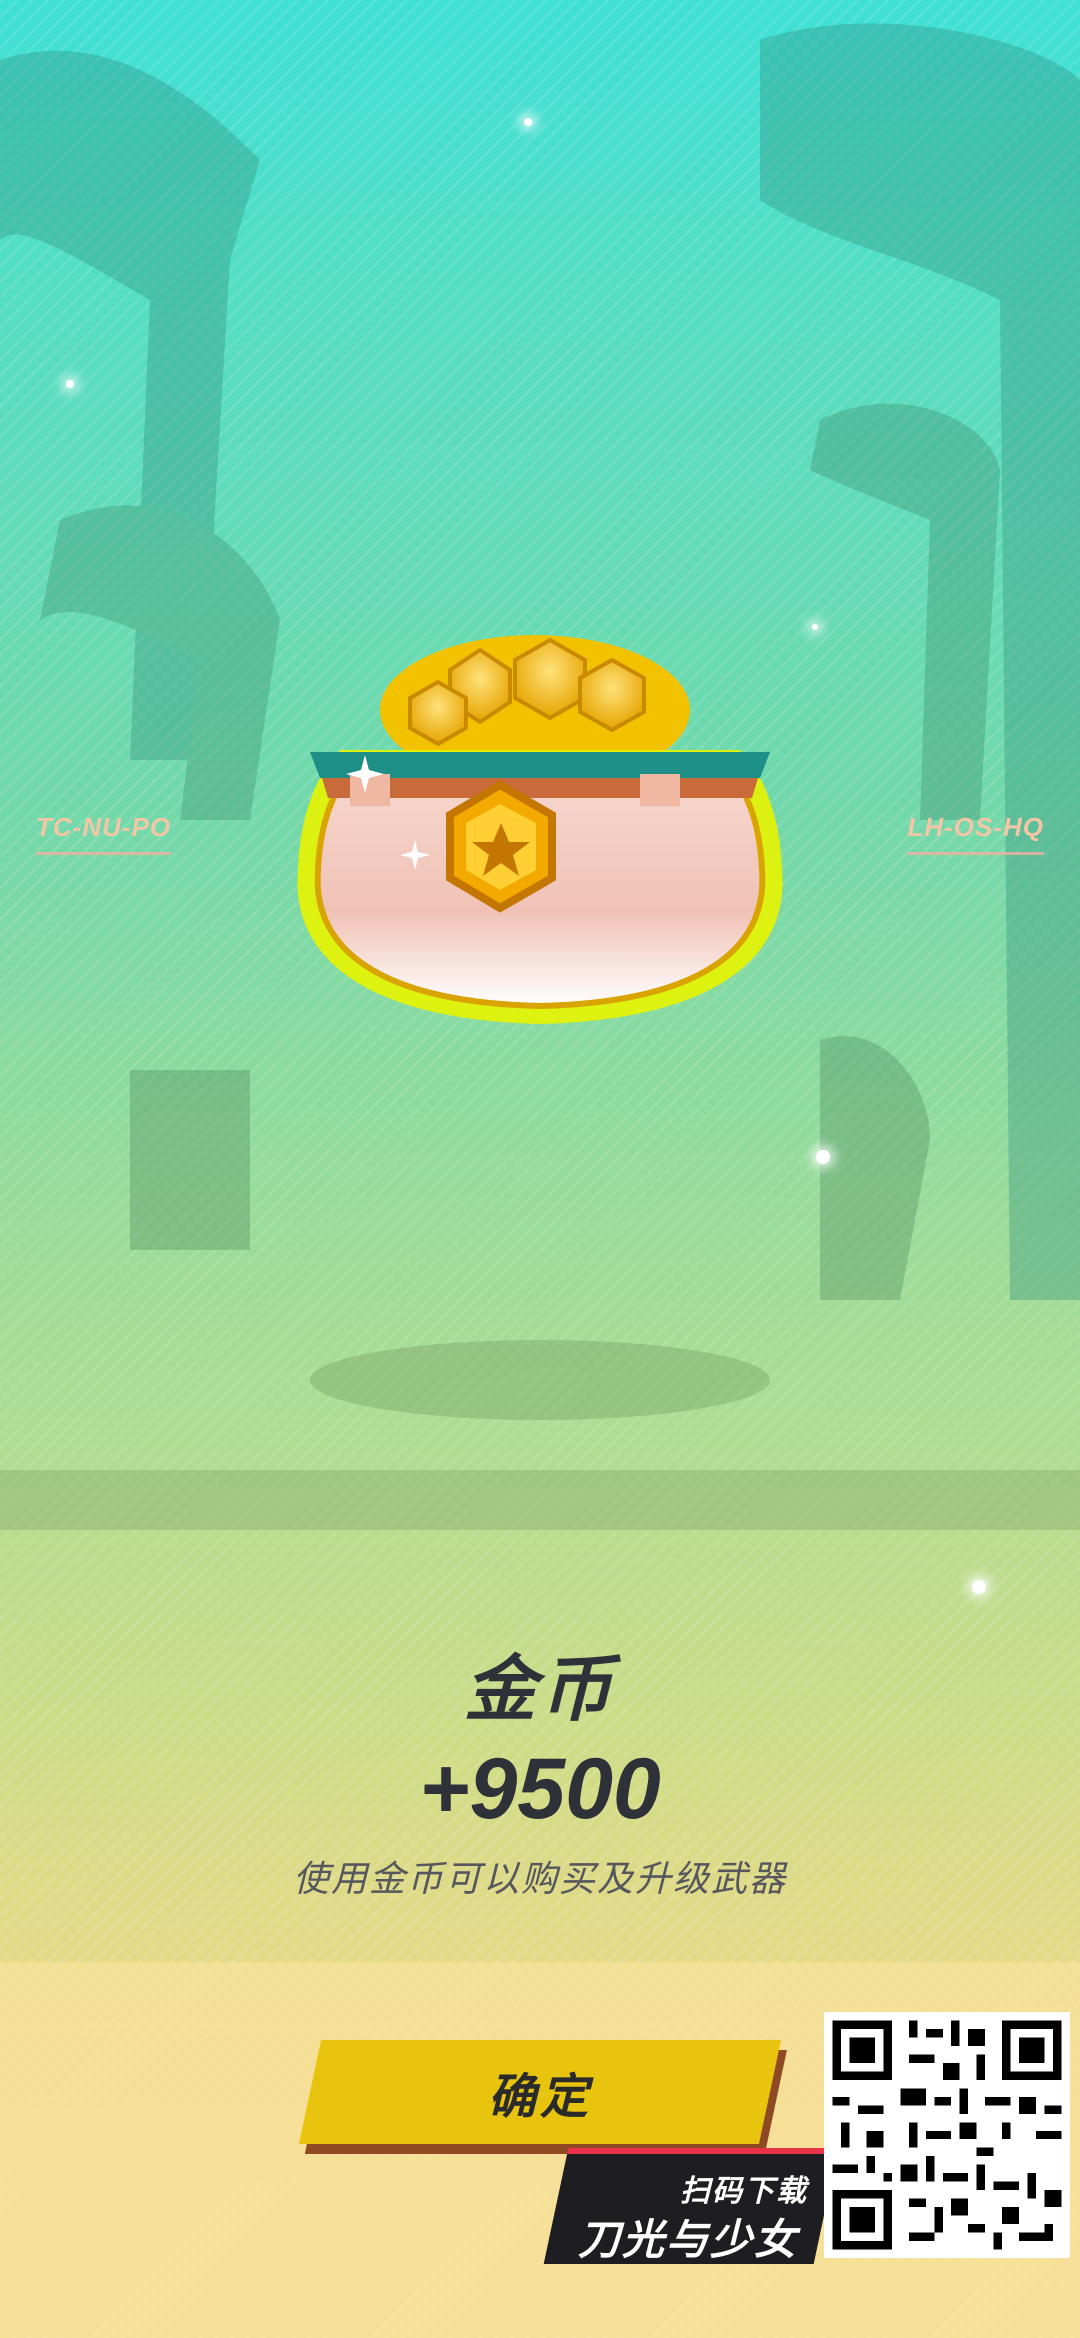 Image resolution: width=1080 pixels, height=2338 pixels. I want to click on confirm-button: 确定, so click(540, 2092).